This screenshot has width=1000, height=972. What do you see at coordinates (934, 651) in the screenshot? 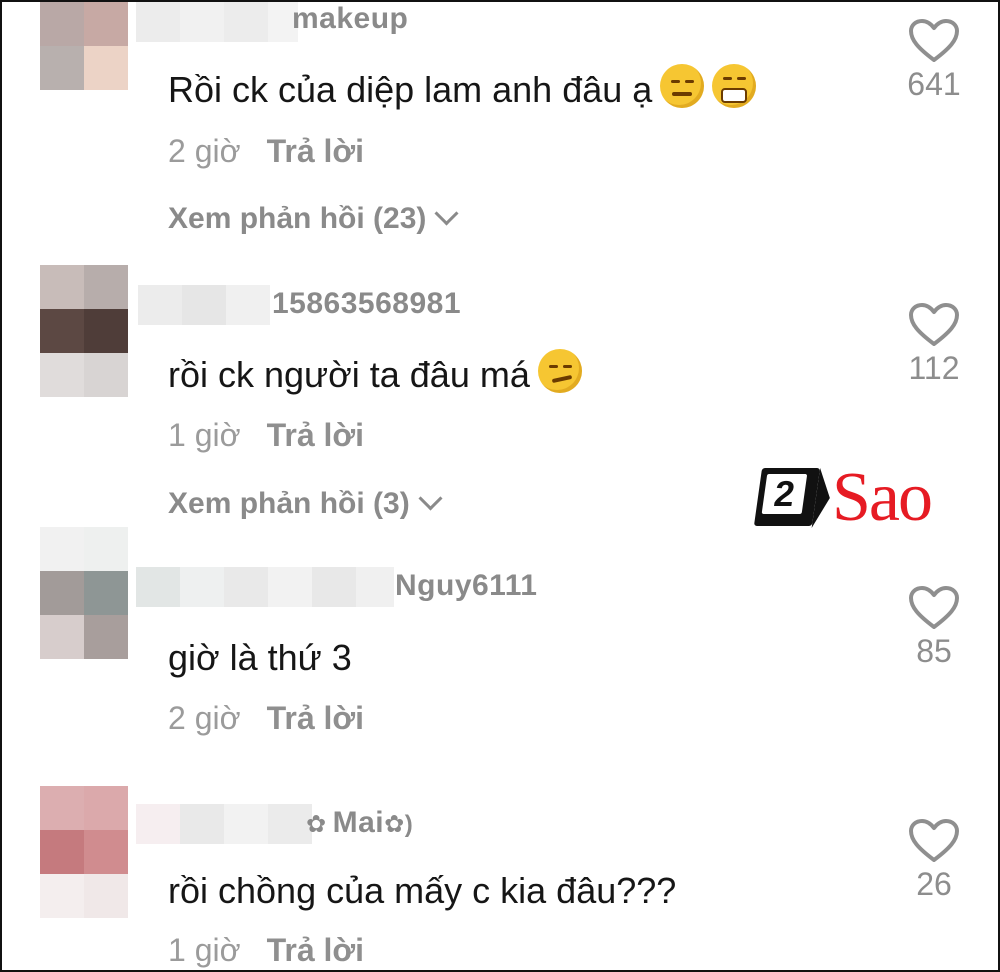
I see `like-count: 85` at bounding box center [934, 651].